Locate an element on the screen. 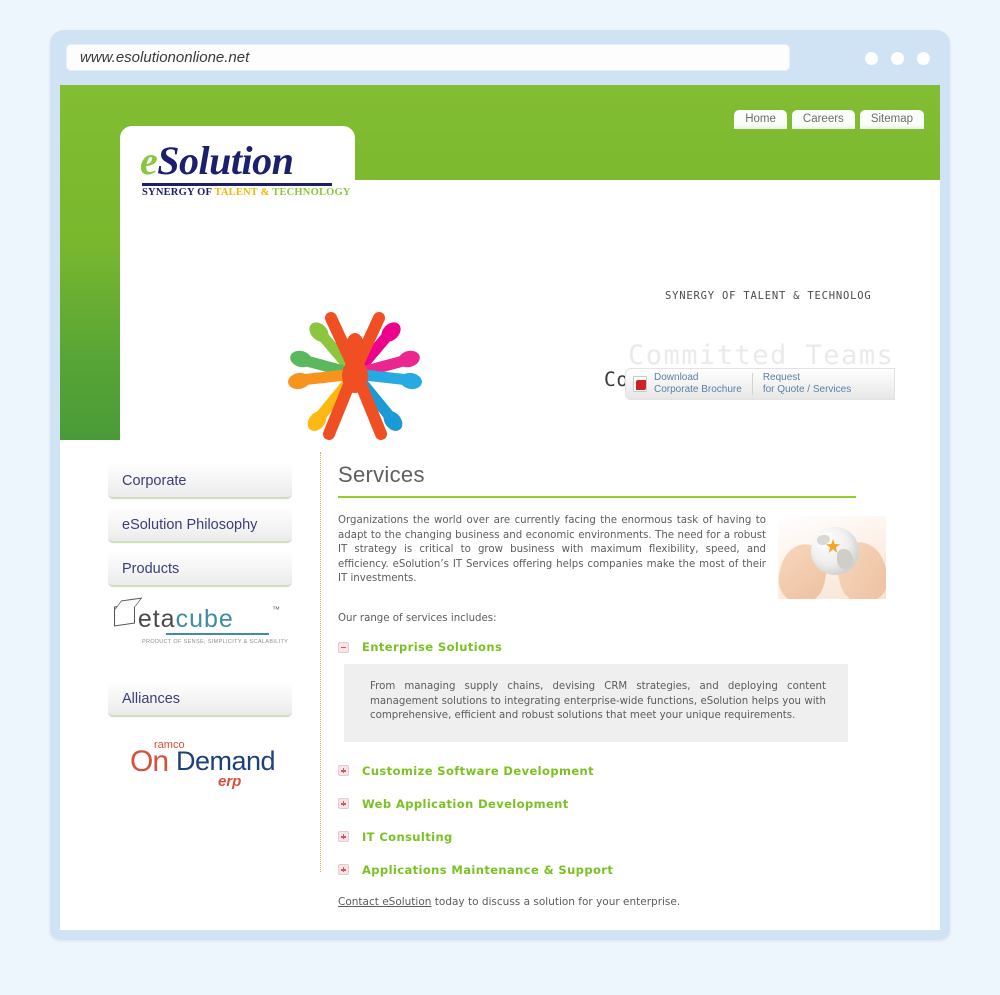 The width and height of the screenshot is (1000, 995). download-line-2: Corporate Brochure is located at coordinates (698, 389).